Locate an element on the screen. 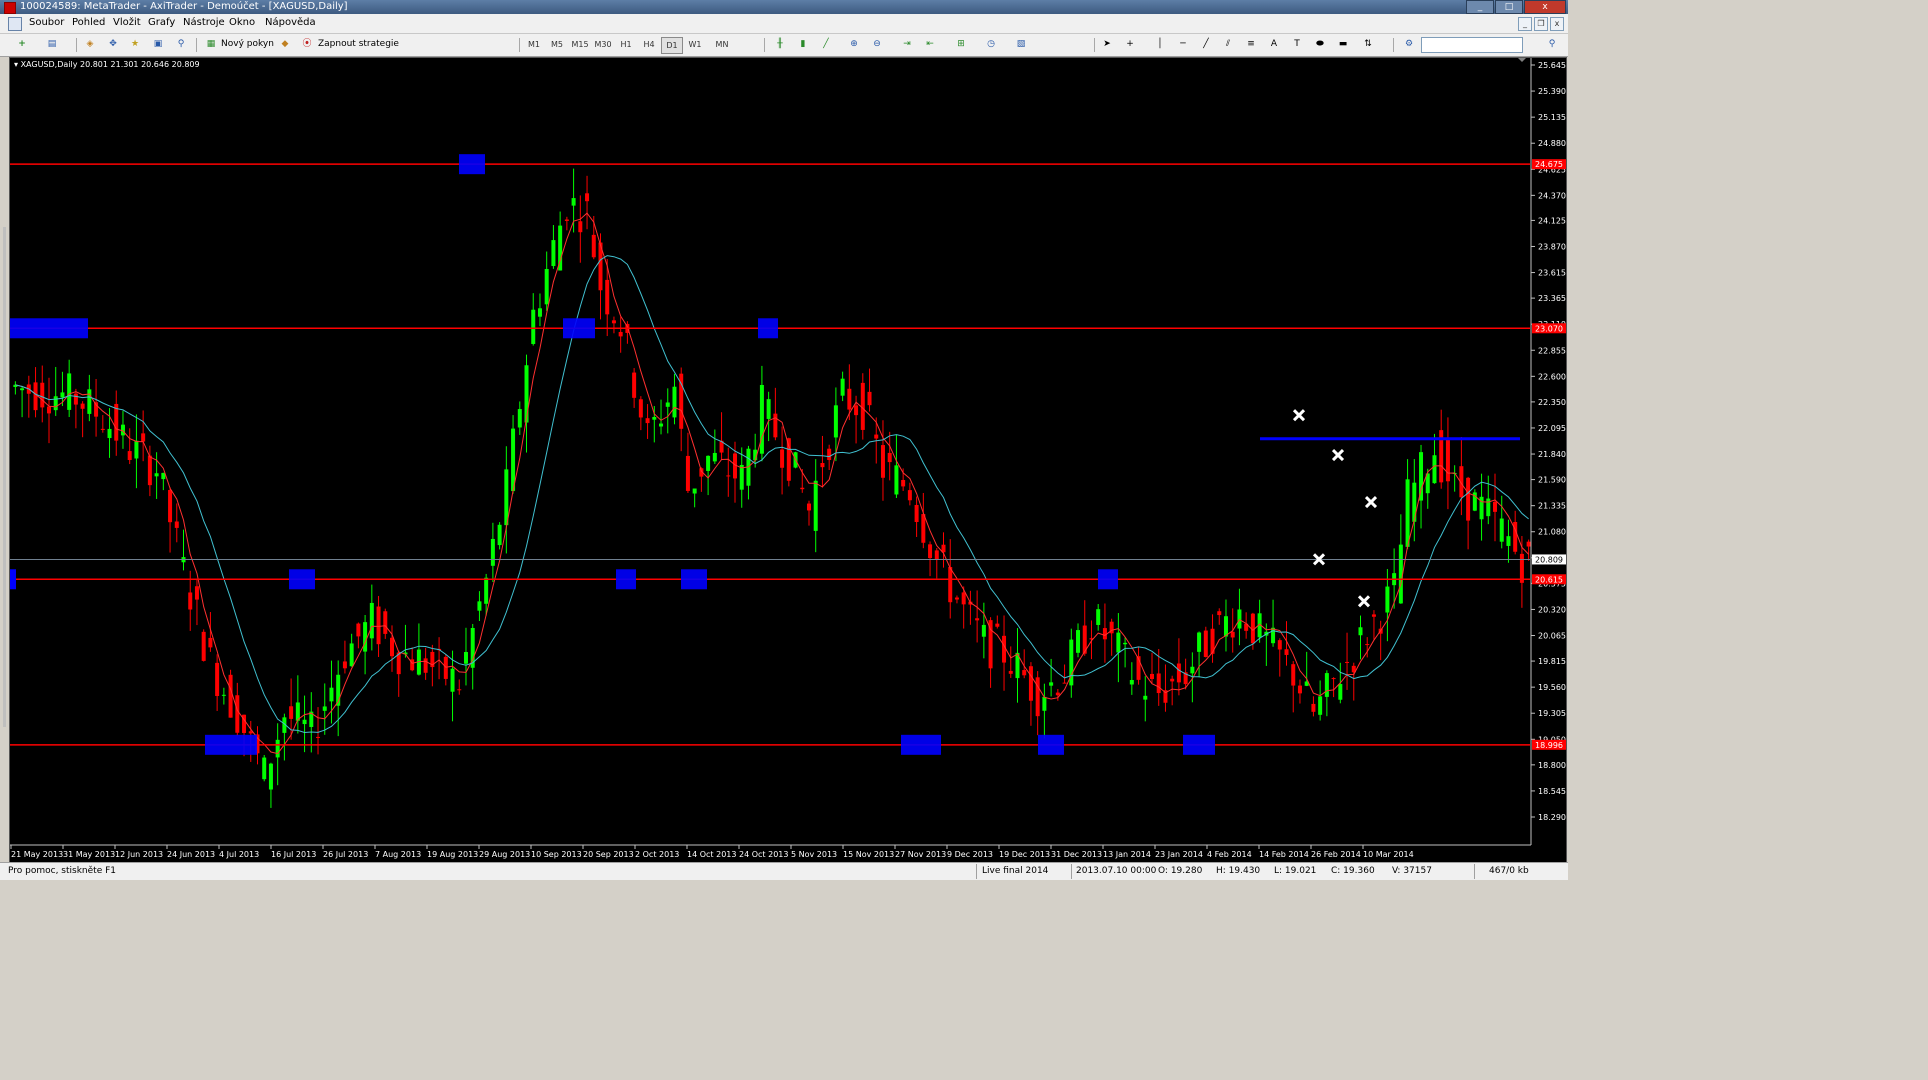 Image resolution: width=1928 pixels, height=1080 pixels. mdi-restore-icon: ❐ is located at coordinates (1541, 24).